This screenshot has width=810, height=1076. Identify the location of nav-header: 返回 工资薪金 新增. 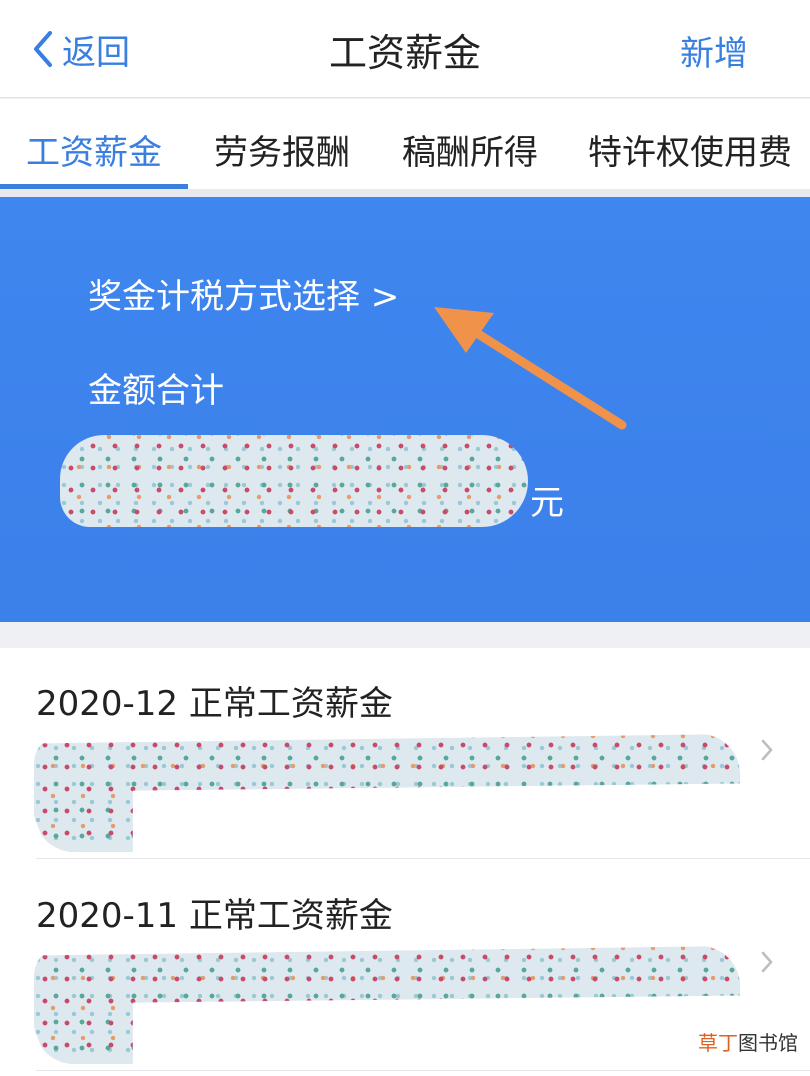
(405, 49).